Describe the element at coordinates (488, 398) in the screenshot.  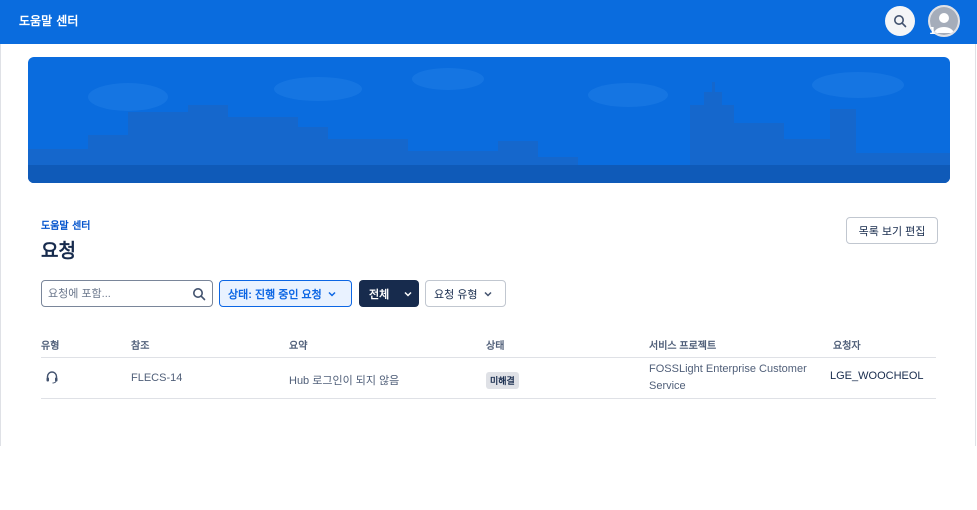
I see `table-row-divider` at that location.